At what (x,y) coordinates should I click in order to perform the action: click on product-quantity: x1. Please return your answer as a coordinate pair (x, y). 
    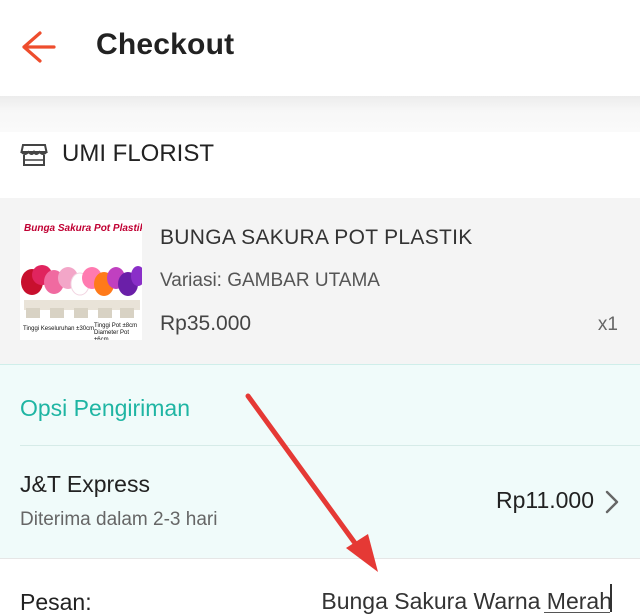
    Looking at the image, I should click on (607, 324).